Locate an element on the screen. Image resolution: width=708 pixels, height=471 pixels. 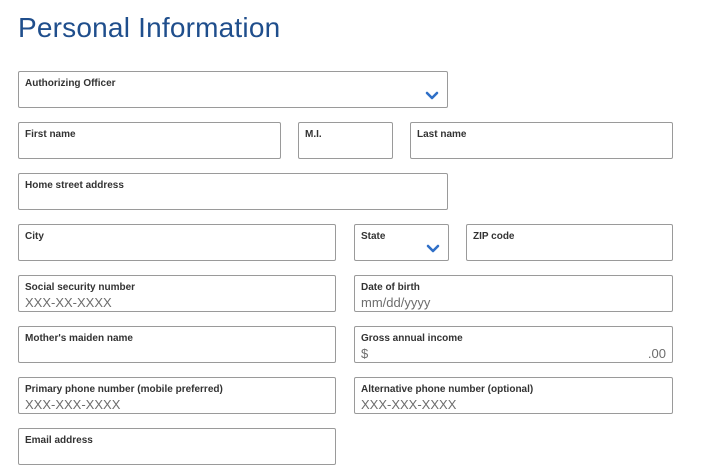
maiden-name-field: Mother's maiden name is located at coordinates (177, 344).